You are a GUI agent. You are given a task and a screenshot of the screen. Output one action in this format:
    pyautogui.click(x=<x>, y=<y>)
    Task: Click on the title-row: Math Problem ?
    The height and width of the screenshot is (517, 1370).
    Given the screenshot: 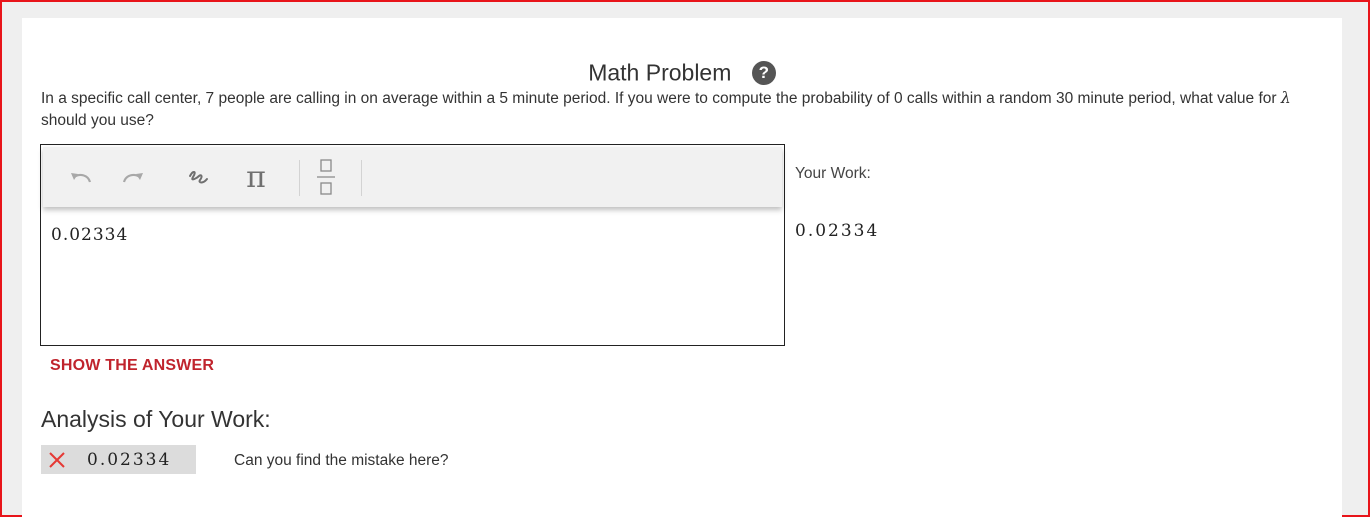 What is the action you would take?
    pyautogui.click(x=682, y=72)
    